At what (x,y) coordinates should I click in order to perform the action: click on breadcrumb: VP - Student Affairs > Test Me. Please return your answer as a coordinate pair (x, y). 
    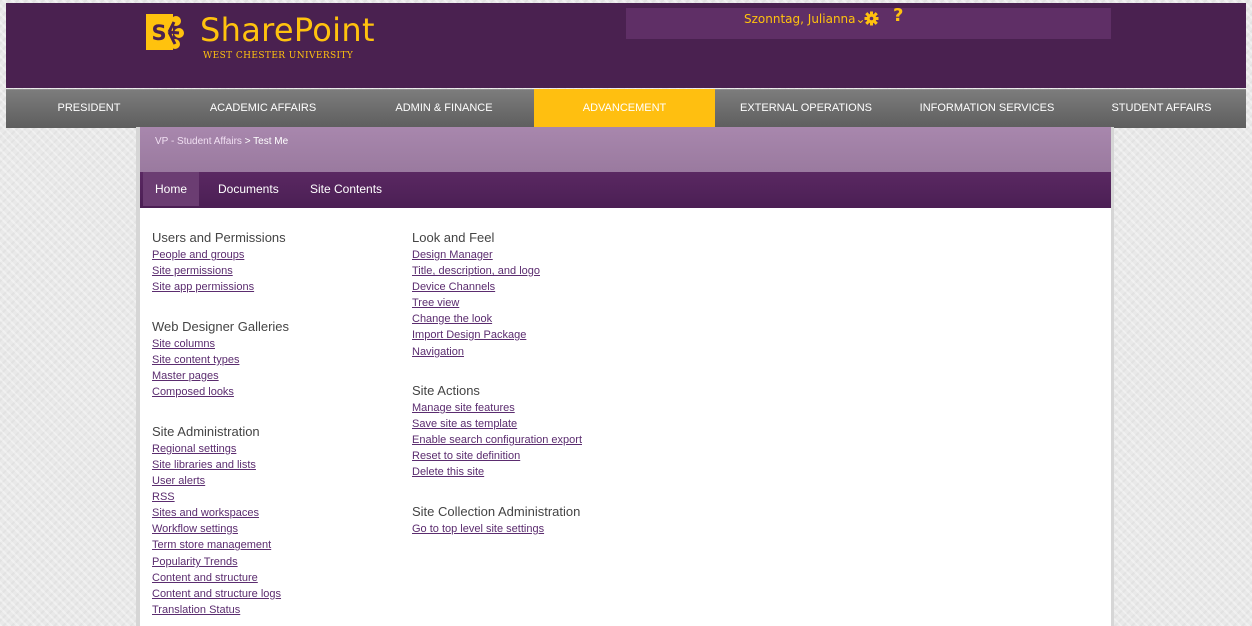
    Looking at the image, I should click on (221, 141).